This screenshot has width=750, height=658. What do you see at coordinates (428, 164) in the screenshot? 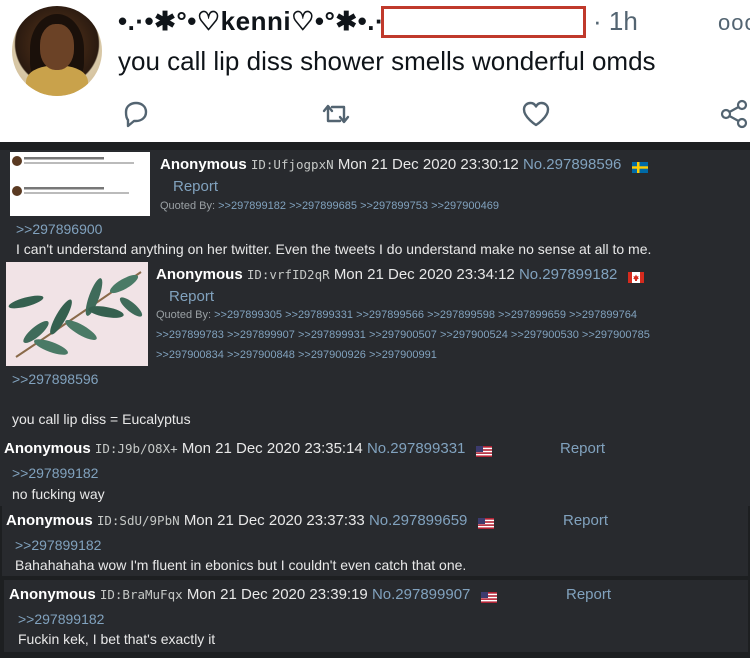
I see `post-date: Mon 21 Dec 2020 23:30:12` at bounding box center [428, 164].